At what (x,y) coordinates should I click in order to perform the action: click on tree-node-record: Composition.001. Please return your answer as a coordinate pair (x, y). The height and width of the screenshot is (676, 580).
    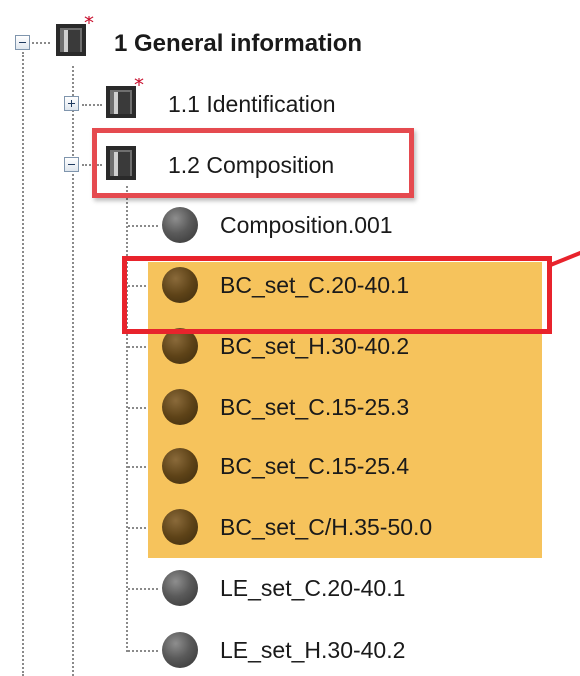
    Looking at the image, I should click on (306, 225).